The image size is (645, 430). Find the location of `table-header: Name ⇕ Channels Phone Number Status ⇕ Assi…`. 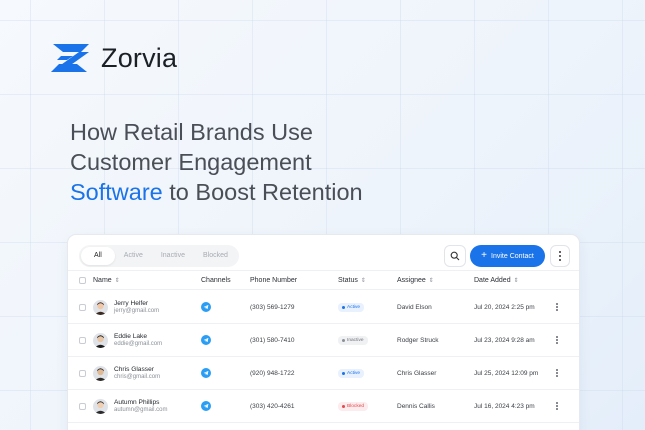

table-header: Name ⇕ Channels Phone Number Status ⇕ Assi… is located at coordinates (323, 280).